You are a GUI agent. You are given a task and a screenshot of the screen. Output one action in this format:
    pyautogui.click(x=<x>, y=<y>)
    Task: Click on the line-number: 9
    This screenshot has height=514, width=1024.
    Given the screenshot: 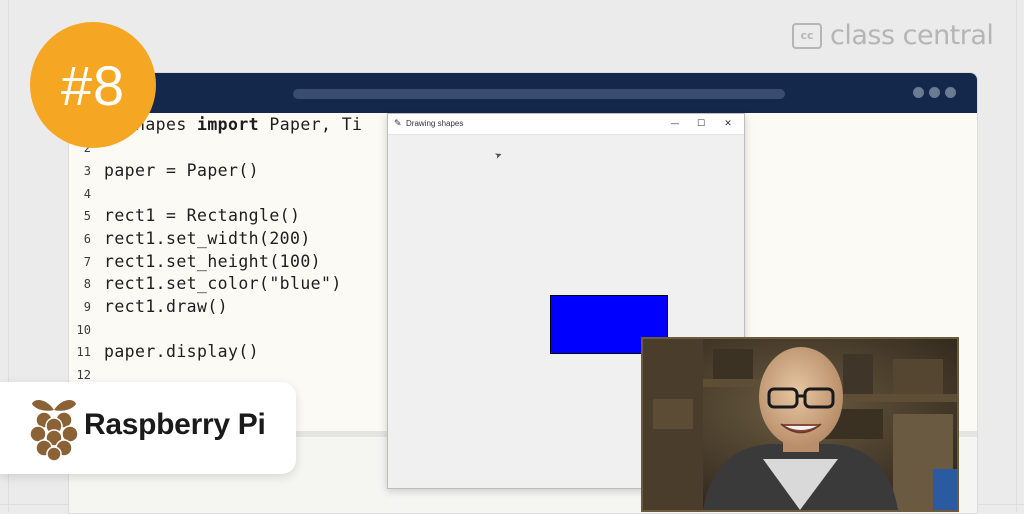 What is the action you would take?
    pyautogui.click(x=87, y=306)
    